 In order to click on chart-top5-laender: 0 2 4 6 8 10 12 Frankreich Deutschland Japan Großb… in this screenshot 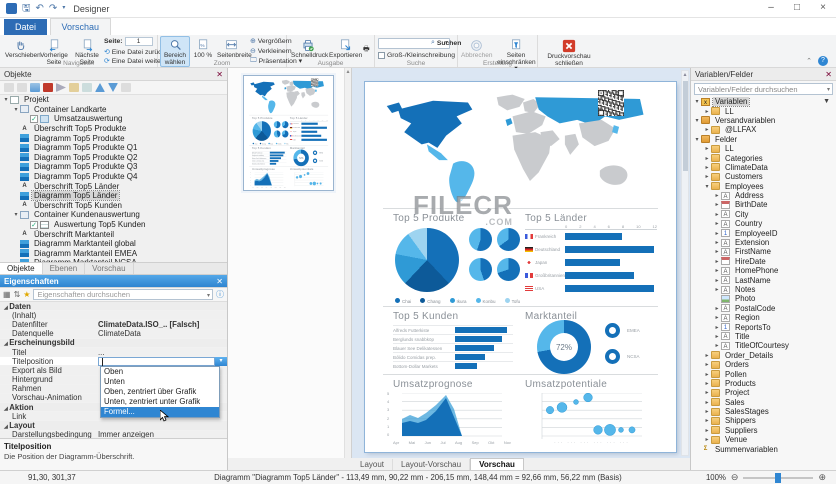, I will do `click(591, 259)`.